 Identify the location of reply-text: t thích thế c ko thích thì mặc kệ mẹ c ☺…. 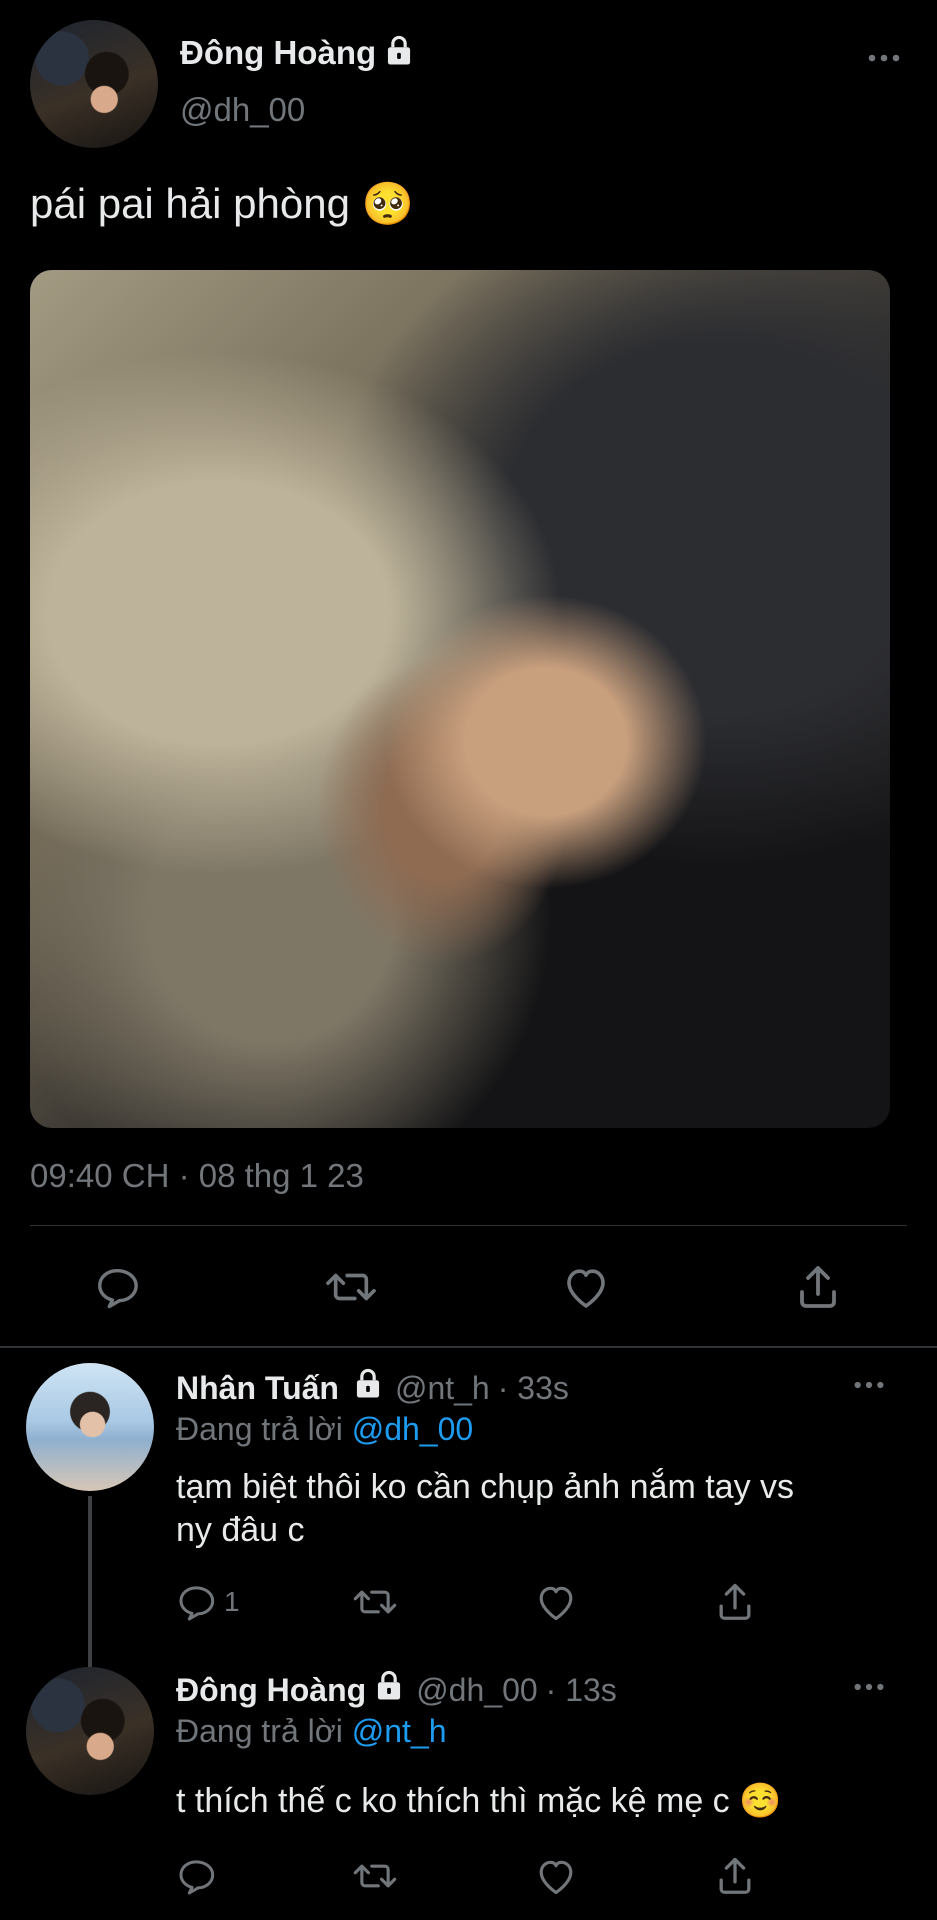
(479, 1801).